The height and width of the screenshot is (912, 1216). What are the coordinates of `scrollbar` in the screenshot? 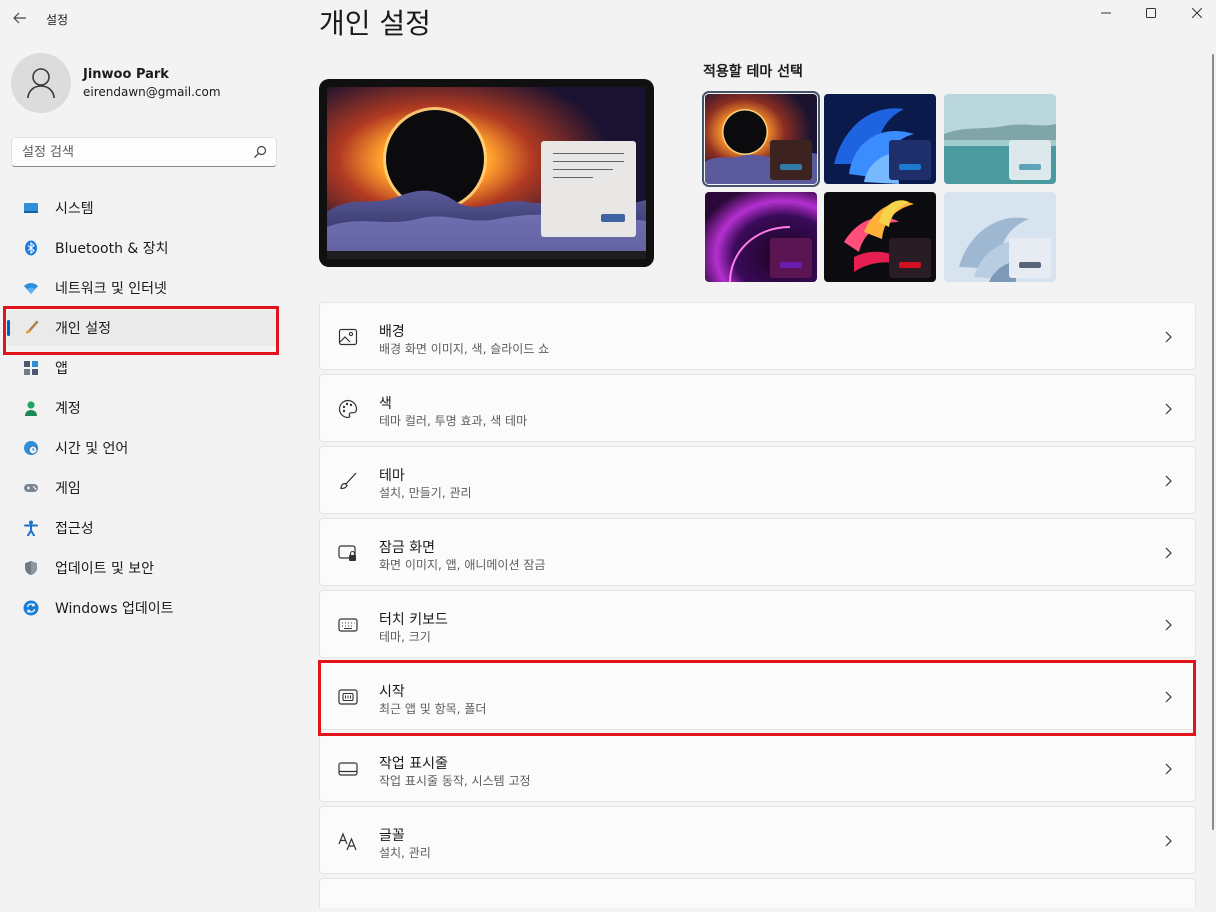 It's located at (1213, 442).